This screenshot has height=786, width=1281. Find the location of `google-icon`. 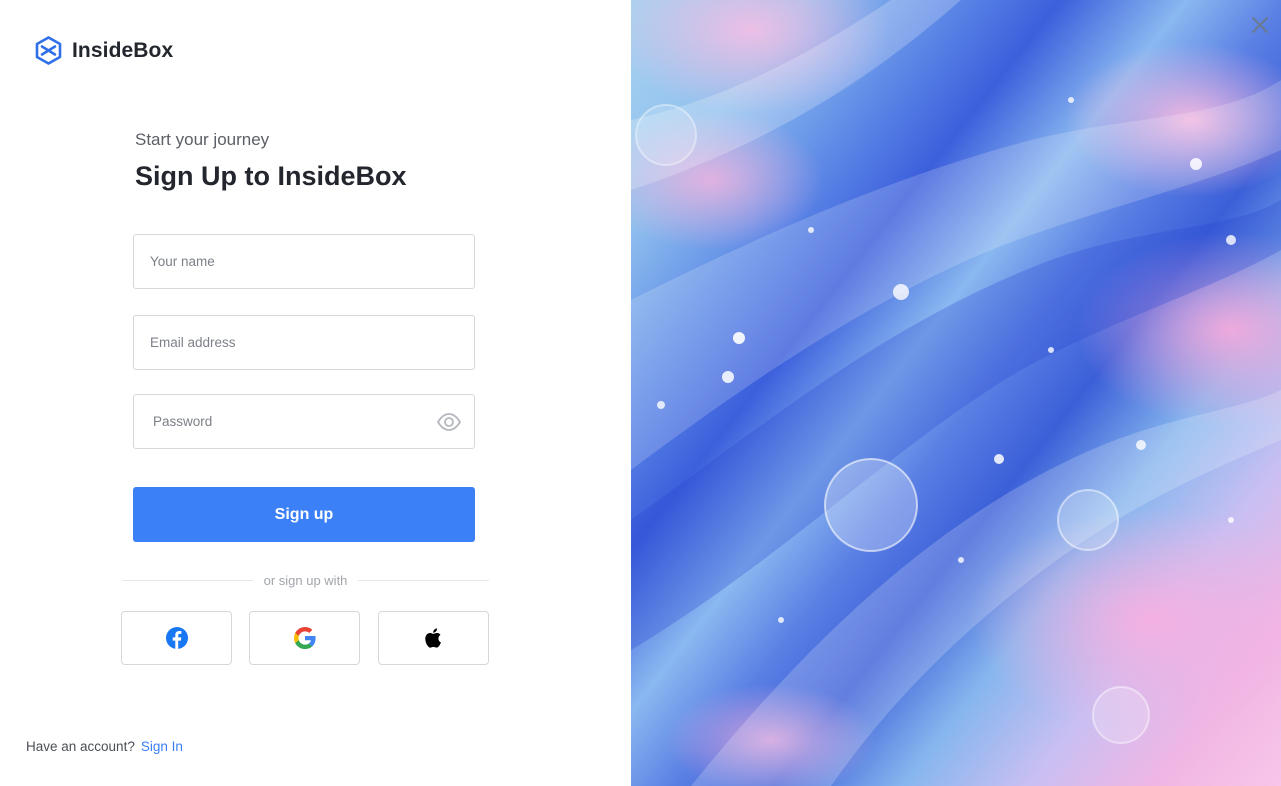

google-icon is located at coordinates (304, 638).